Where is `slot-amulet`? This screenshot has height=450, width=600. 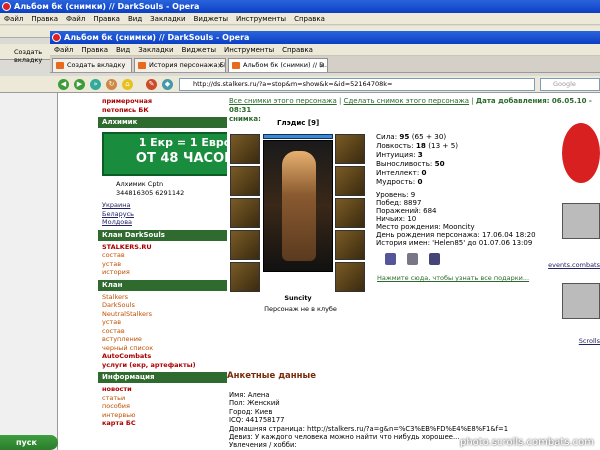 slot-amulet is located at coordinates (245, 181).